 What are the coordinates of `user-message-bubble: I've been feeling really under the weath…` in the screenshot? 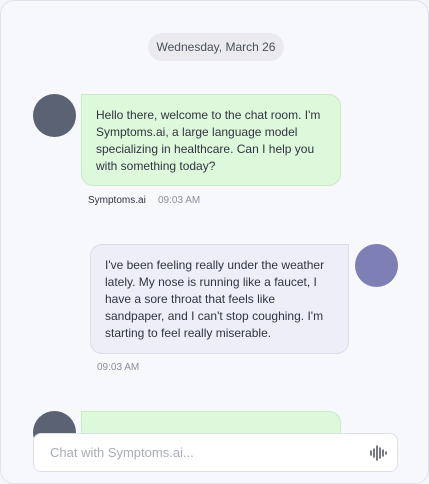 It's located at (219, 299).